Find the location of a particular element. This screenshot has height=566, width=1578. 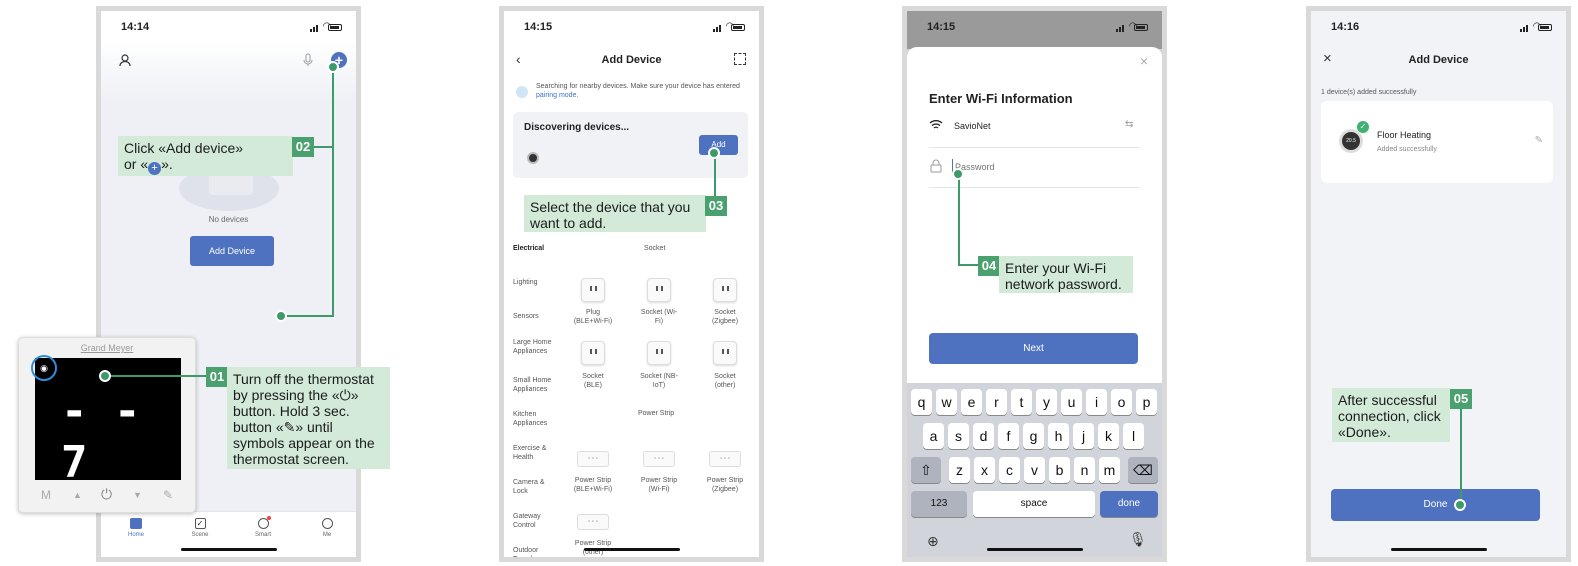

key-u: u is located at coordinates (1071, 402).